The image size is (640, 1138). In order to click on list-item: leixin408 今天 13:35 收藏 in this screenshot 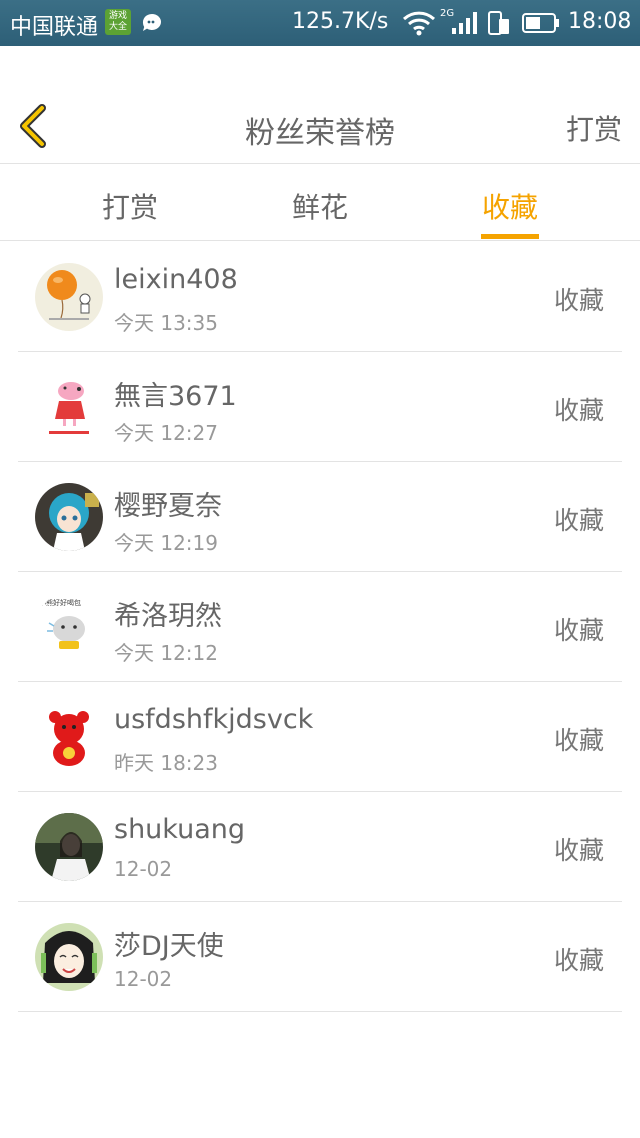, I will do `click(320, 297)`.